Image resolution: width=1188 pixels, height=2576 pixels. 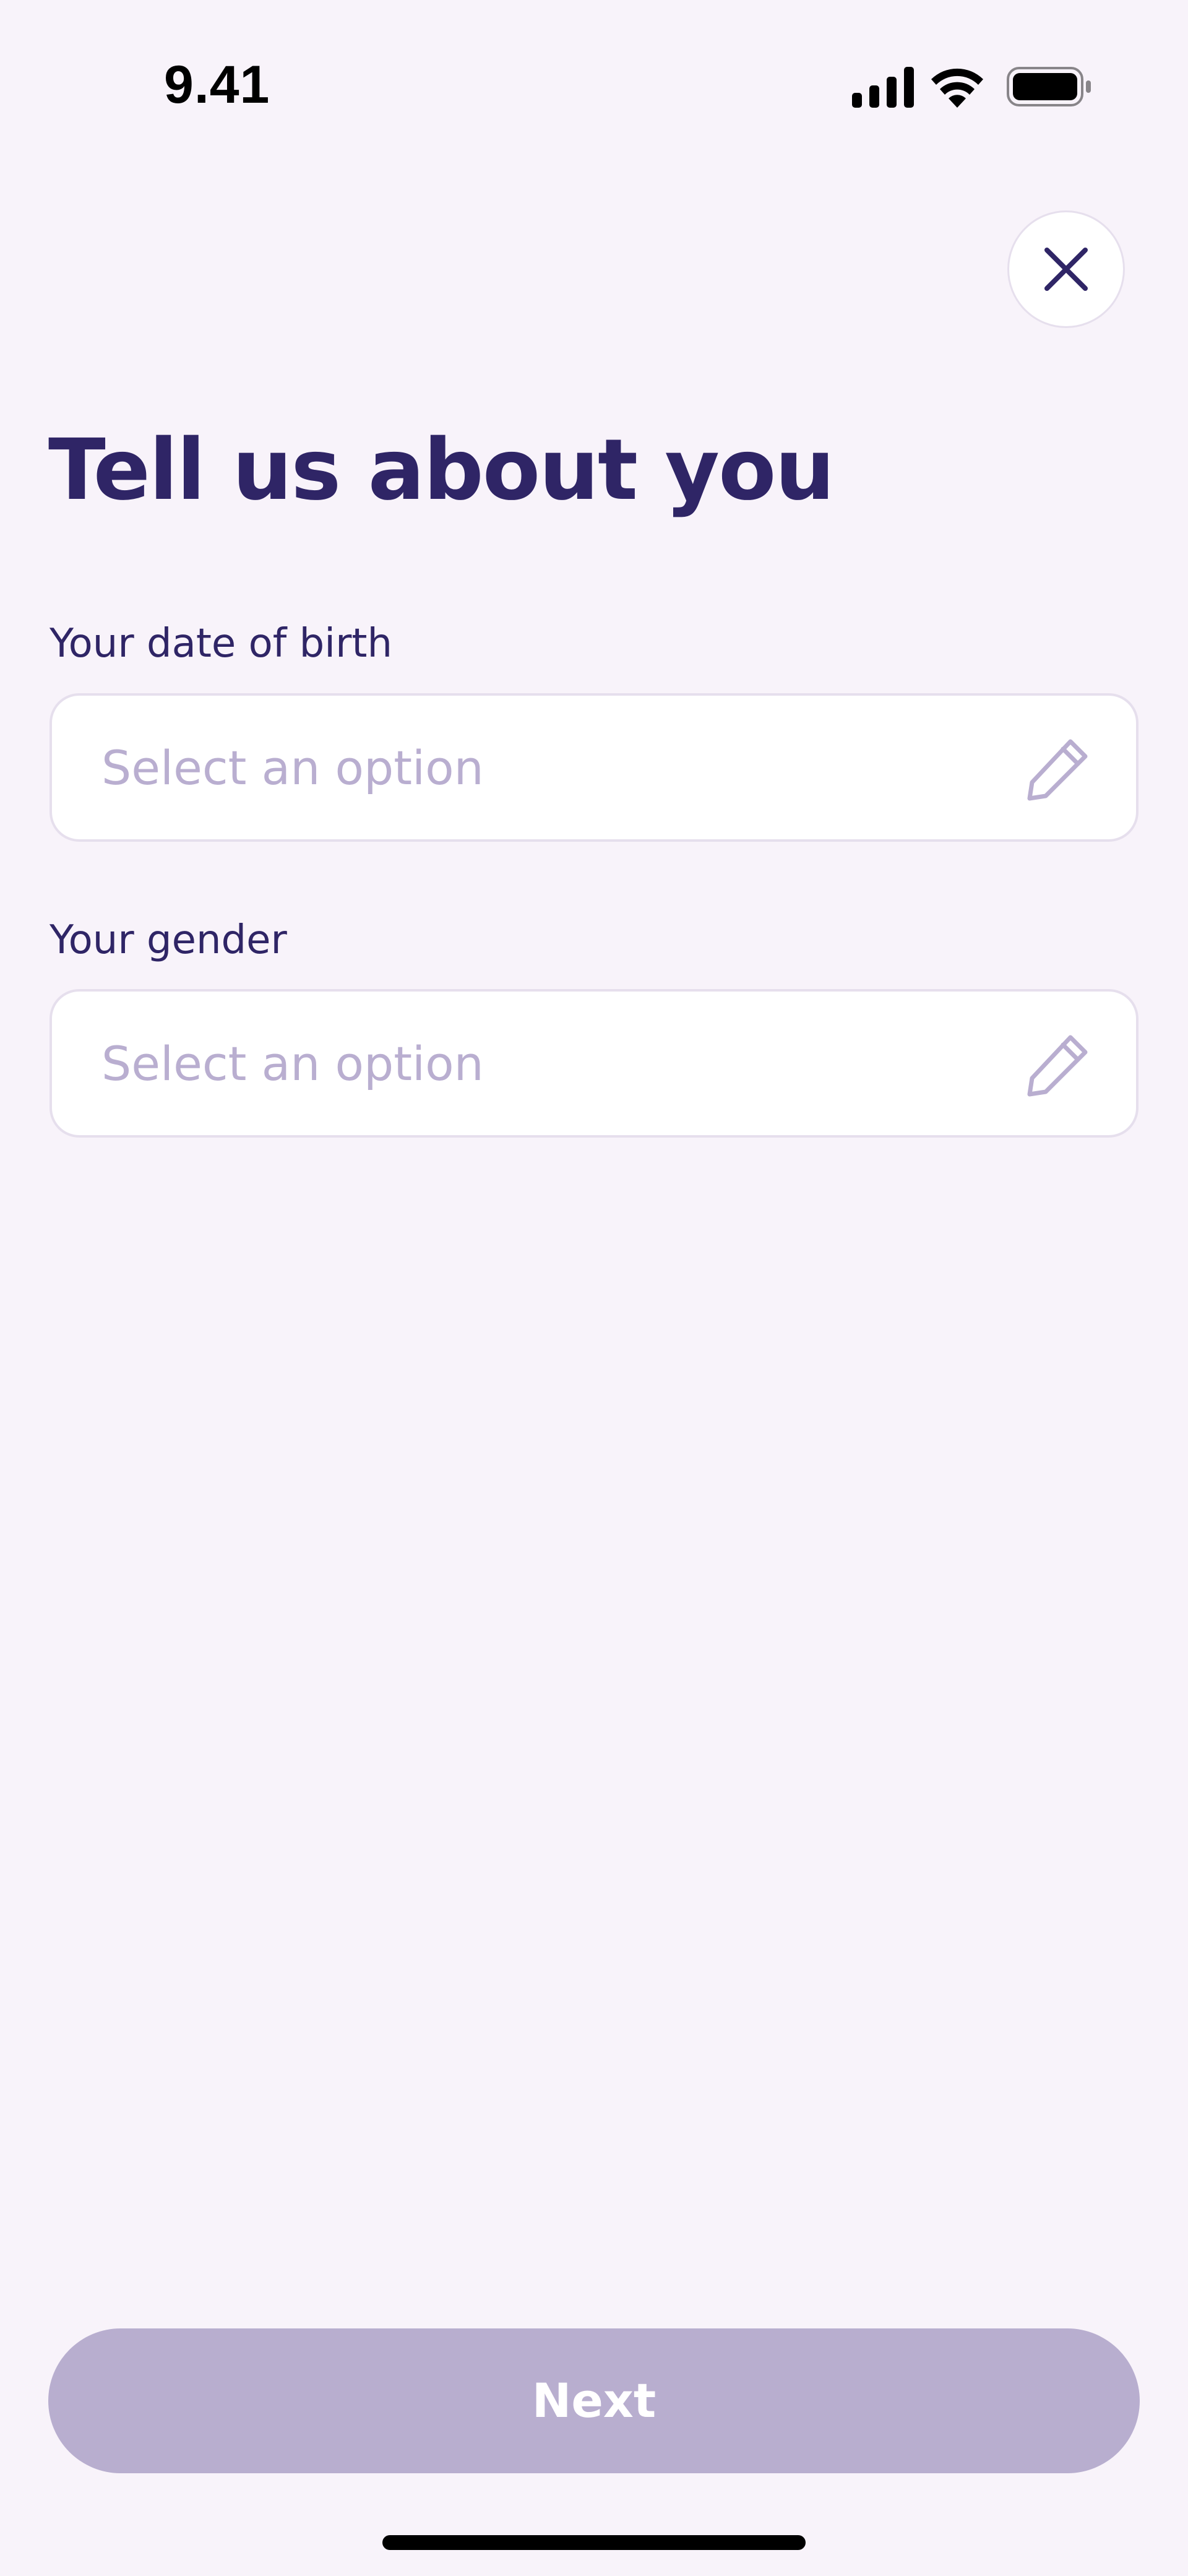 I want to click on close-icon, so click(x=1066, y=269).